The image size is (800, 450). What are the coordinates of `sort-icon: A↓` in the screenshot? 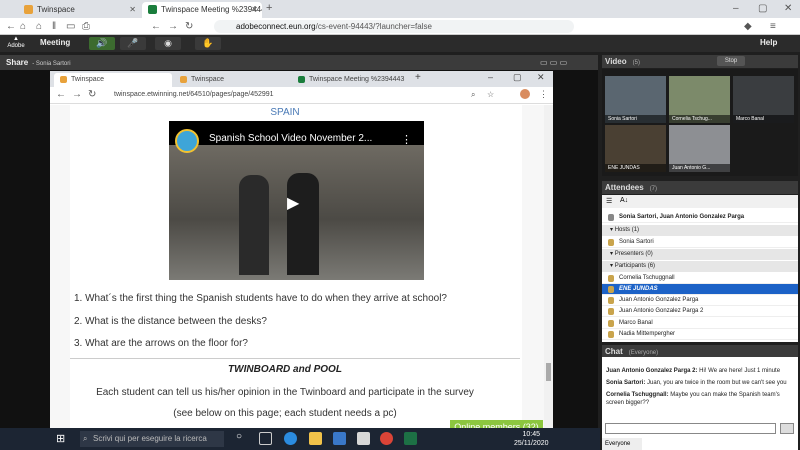 It's located at (624, 200).